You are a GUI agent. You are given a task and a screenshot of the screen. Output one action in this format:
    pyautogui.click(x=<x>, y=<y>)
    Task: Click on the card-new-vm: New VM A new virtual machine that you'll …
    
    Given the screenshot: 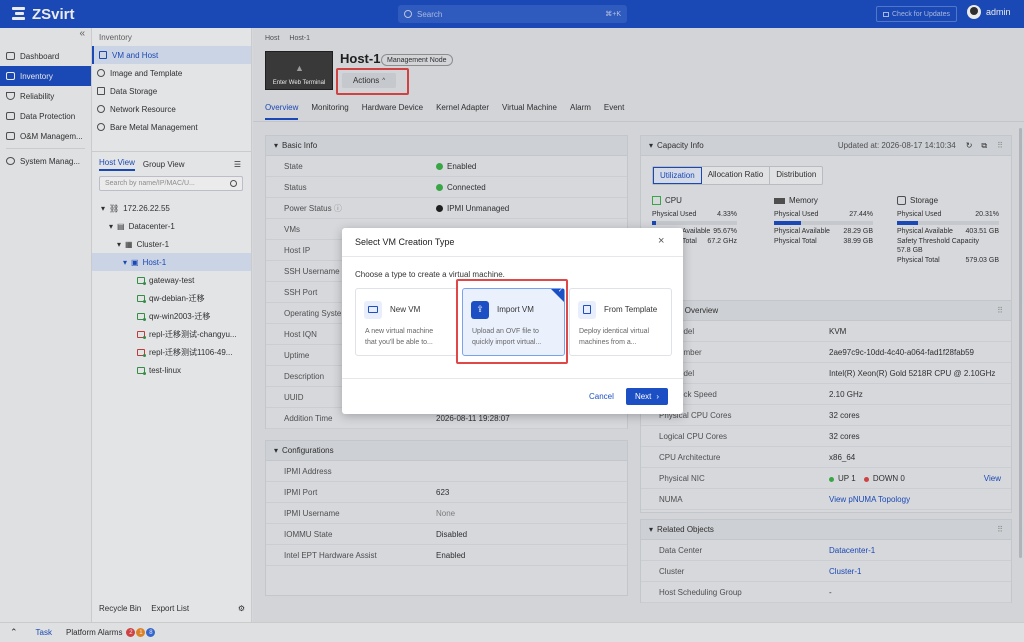 What is the action you would take?
    pyautogui.click(x=406, y=322)
    